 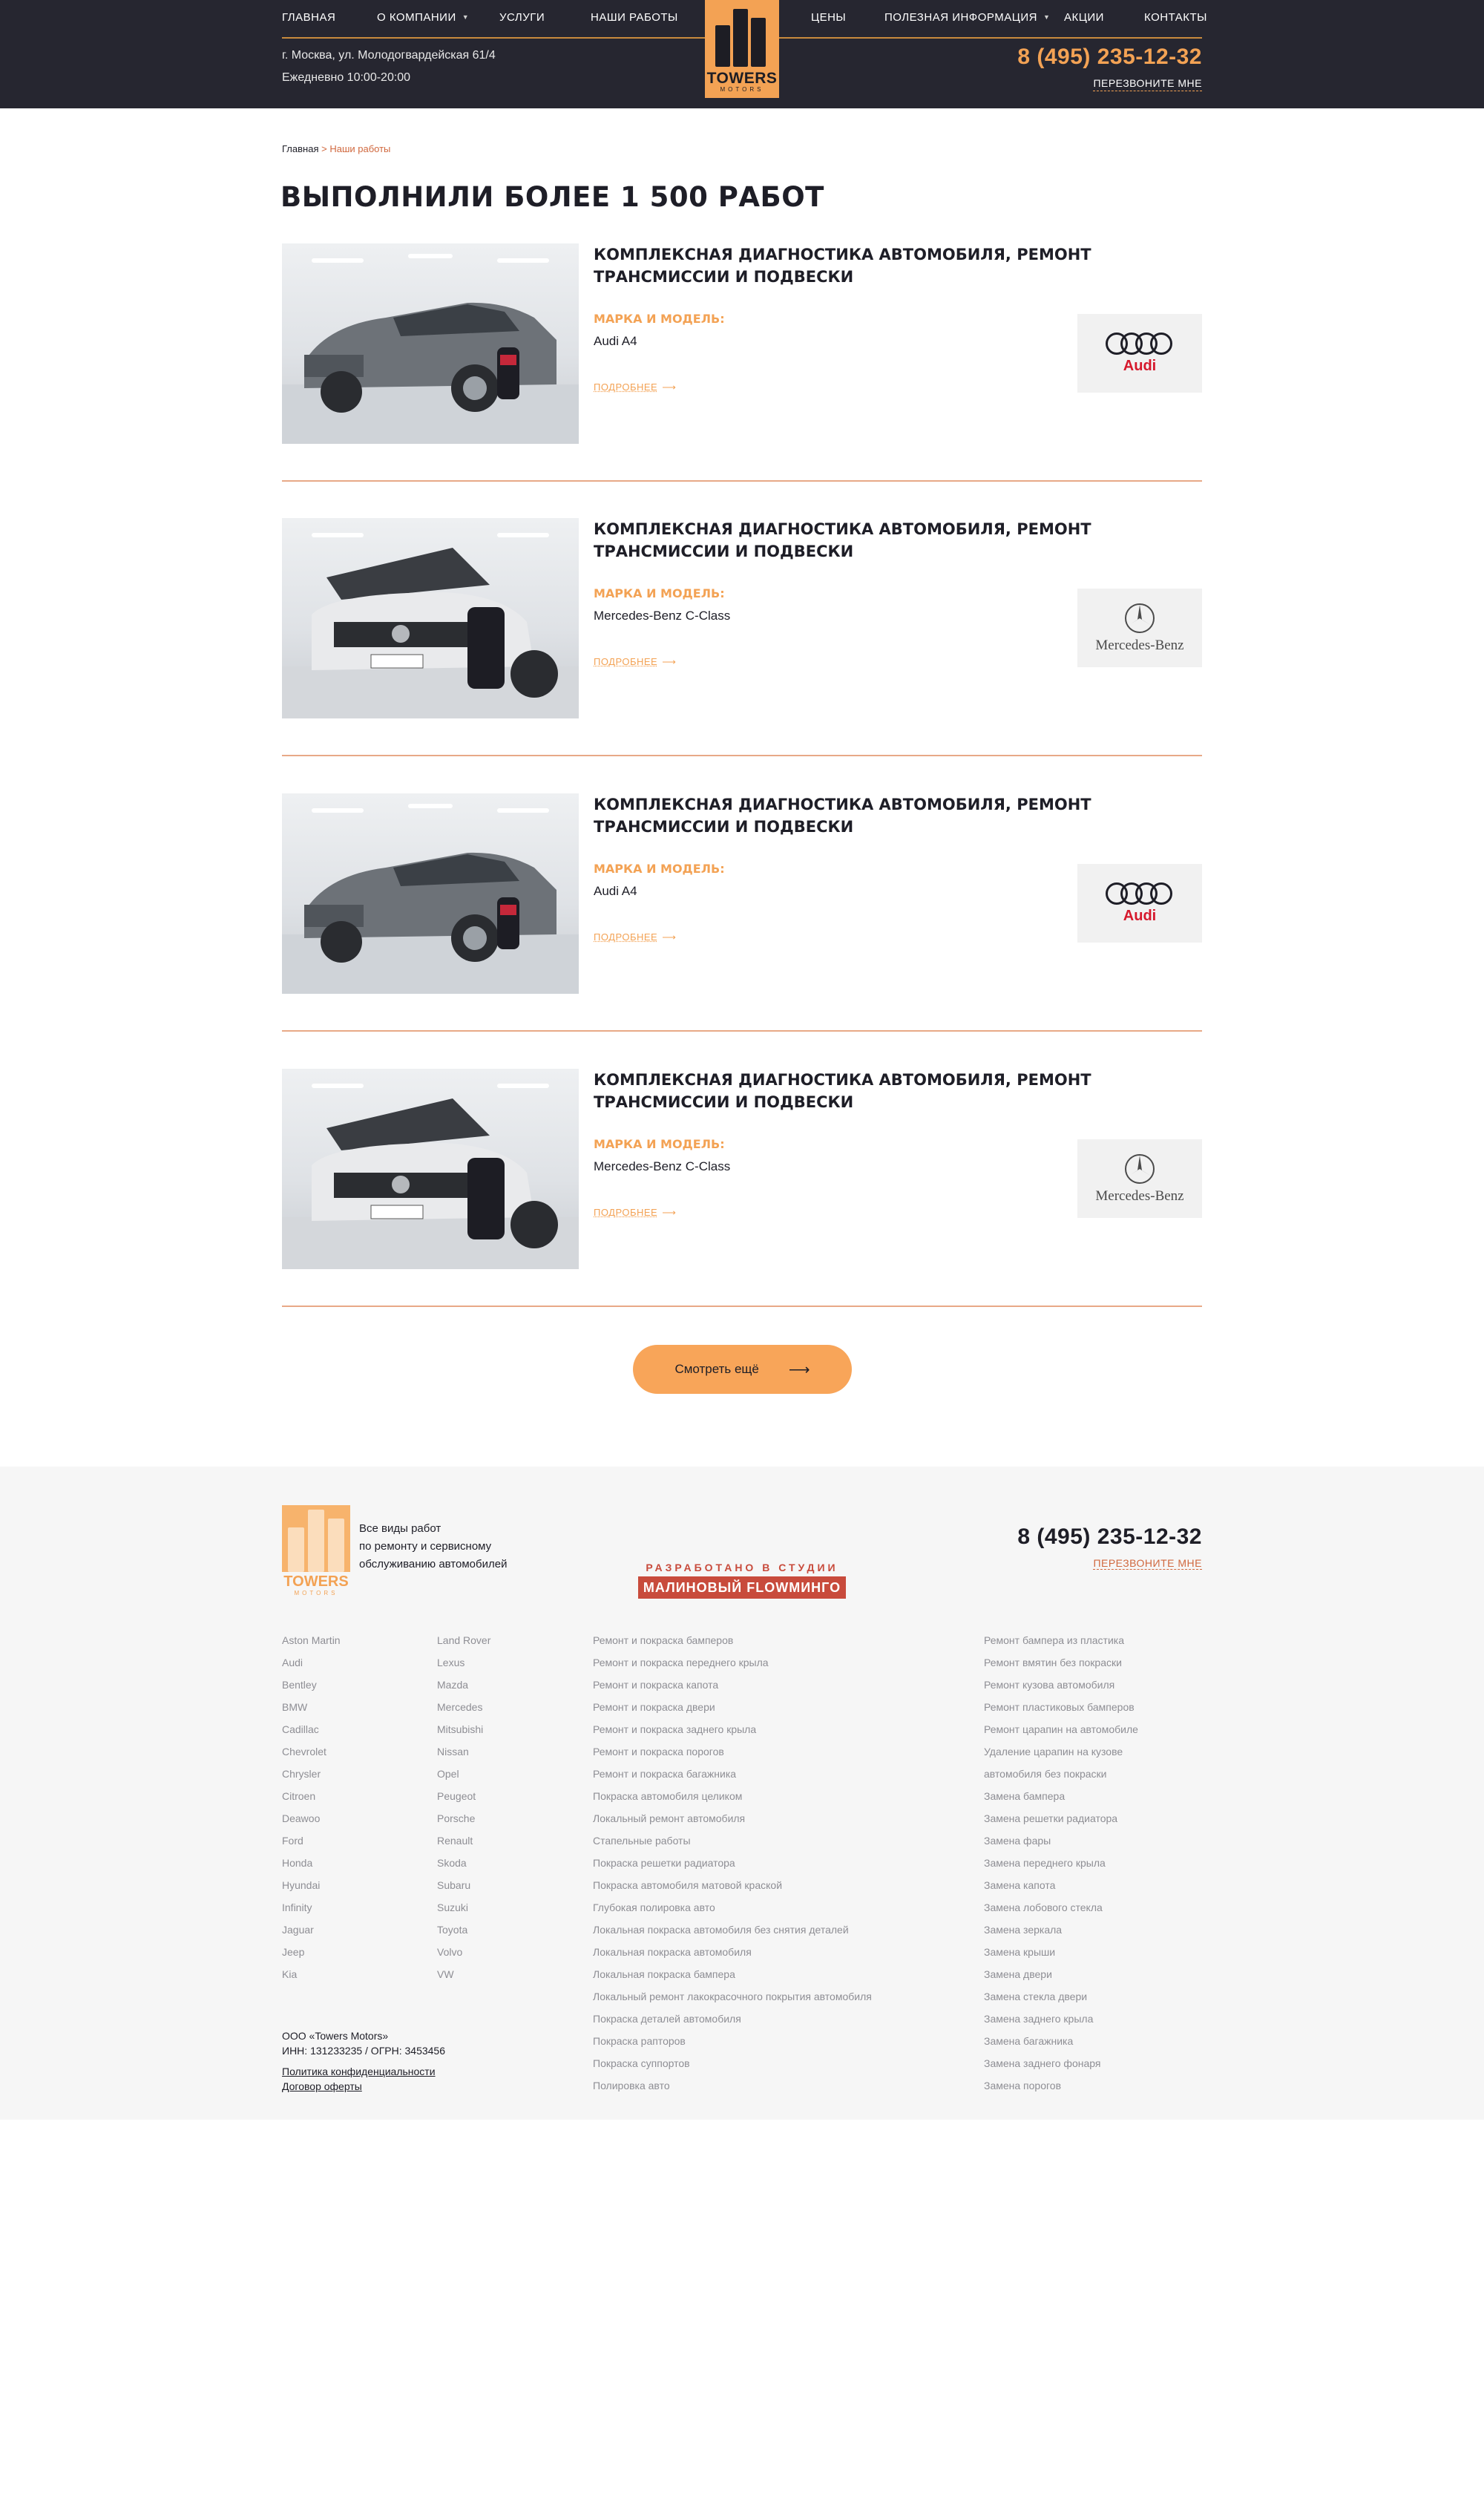 What do you see at coordinates (1061, 2089) in the screenshot?
I see `footer-service-link: Замена порогов` at bounding box center [1061, 2089].